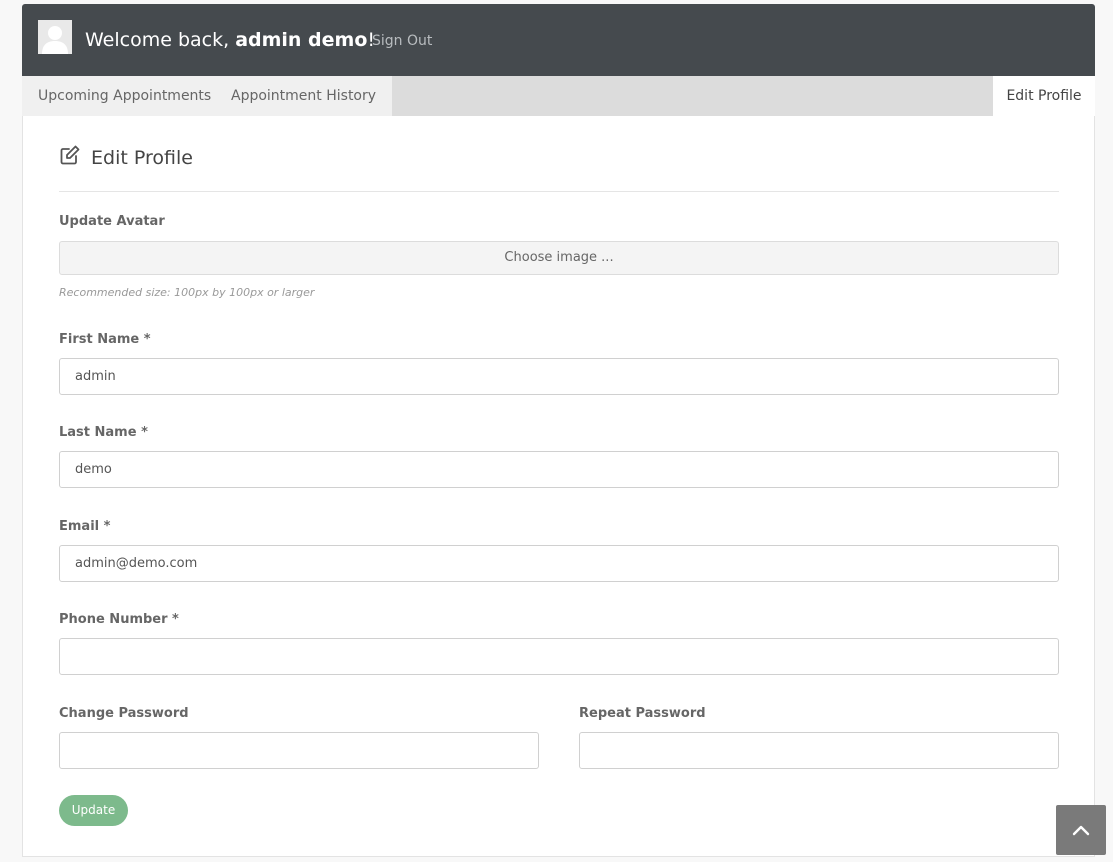 The height and width of the screenshot is (862, 1113). I want to click on user-silhouette-icon, so click(55, 37).